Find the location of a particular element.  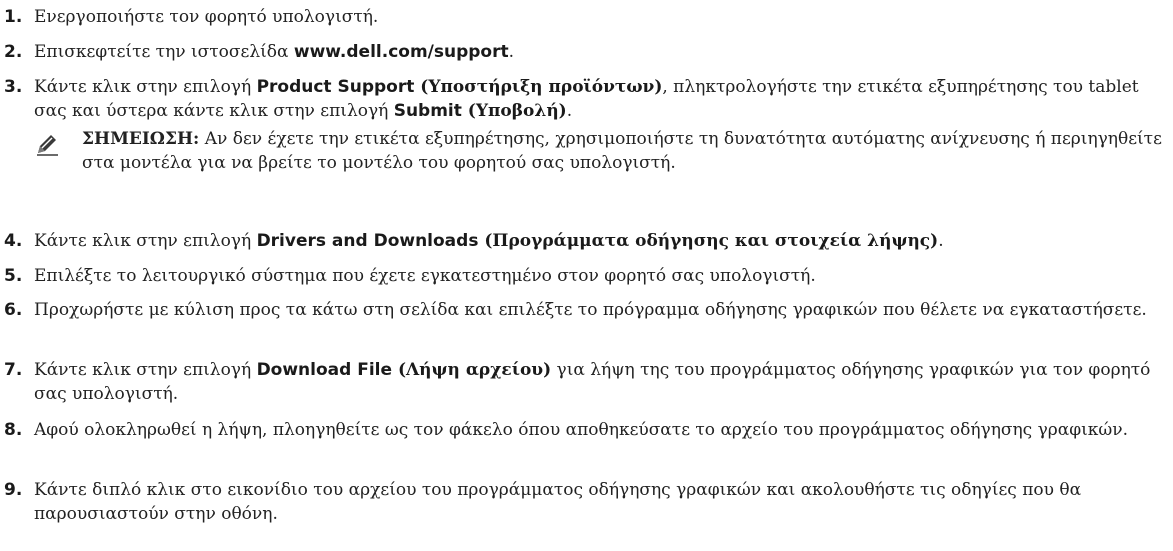

step-text-plain: Επισκεφτείτε την ιστοσελίδα is located at coordinates (164, 52).